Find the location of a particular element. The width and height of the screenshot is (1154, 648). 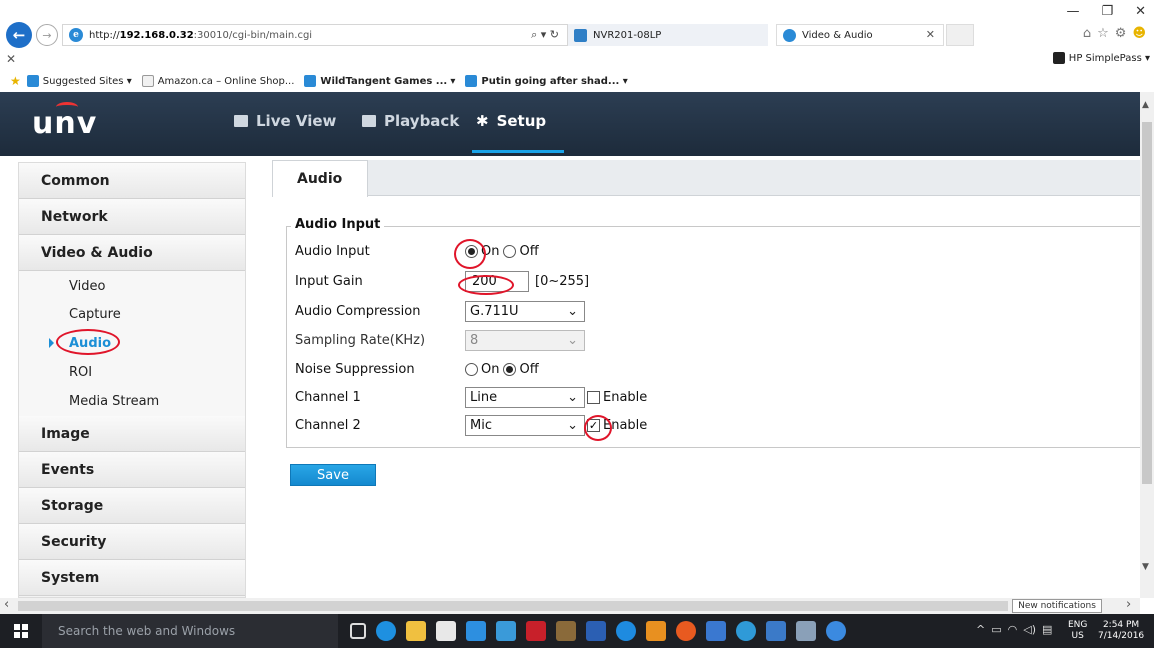

horizontal-scroll-thumb is located at coordinates (513, 606).